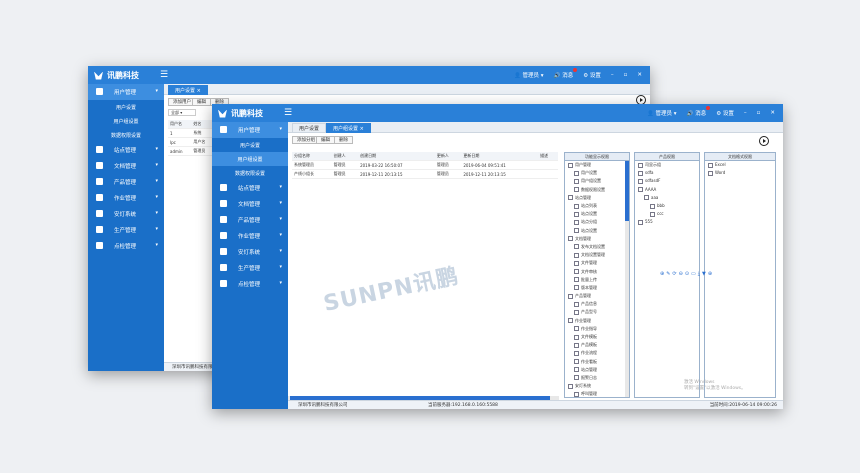 The image size is (860, 473). Describe the element at coordinates (597, 181) in the screenshot. I see `tree-node: 用户组设置` at that location.